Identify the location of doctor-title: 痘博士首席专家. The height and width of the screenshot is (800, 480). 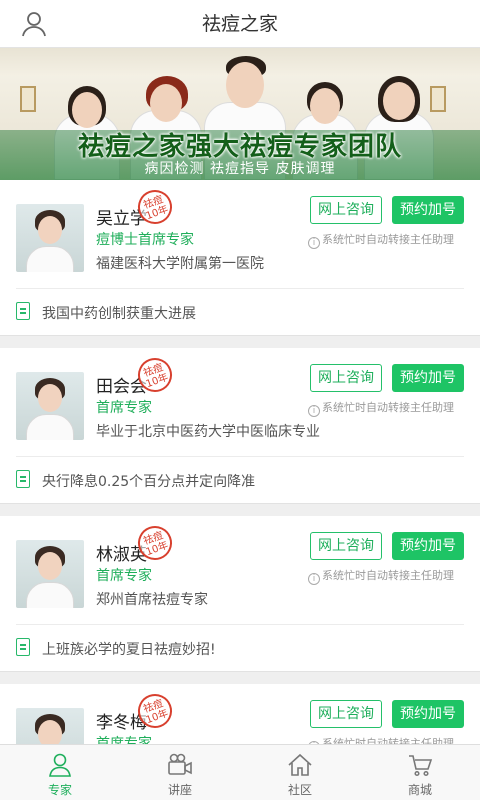
(145, 240).